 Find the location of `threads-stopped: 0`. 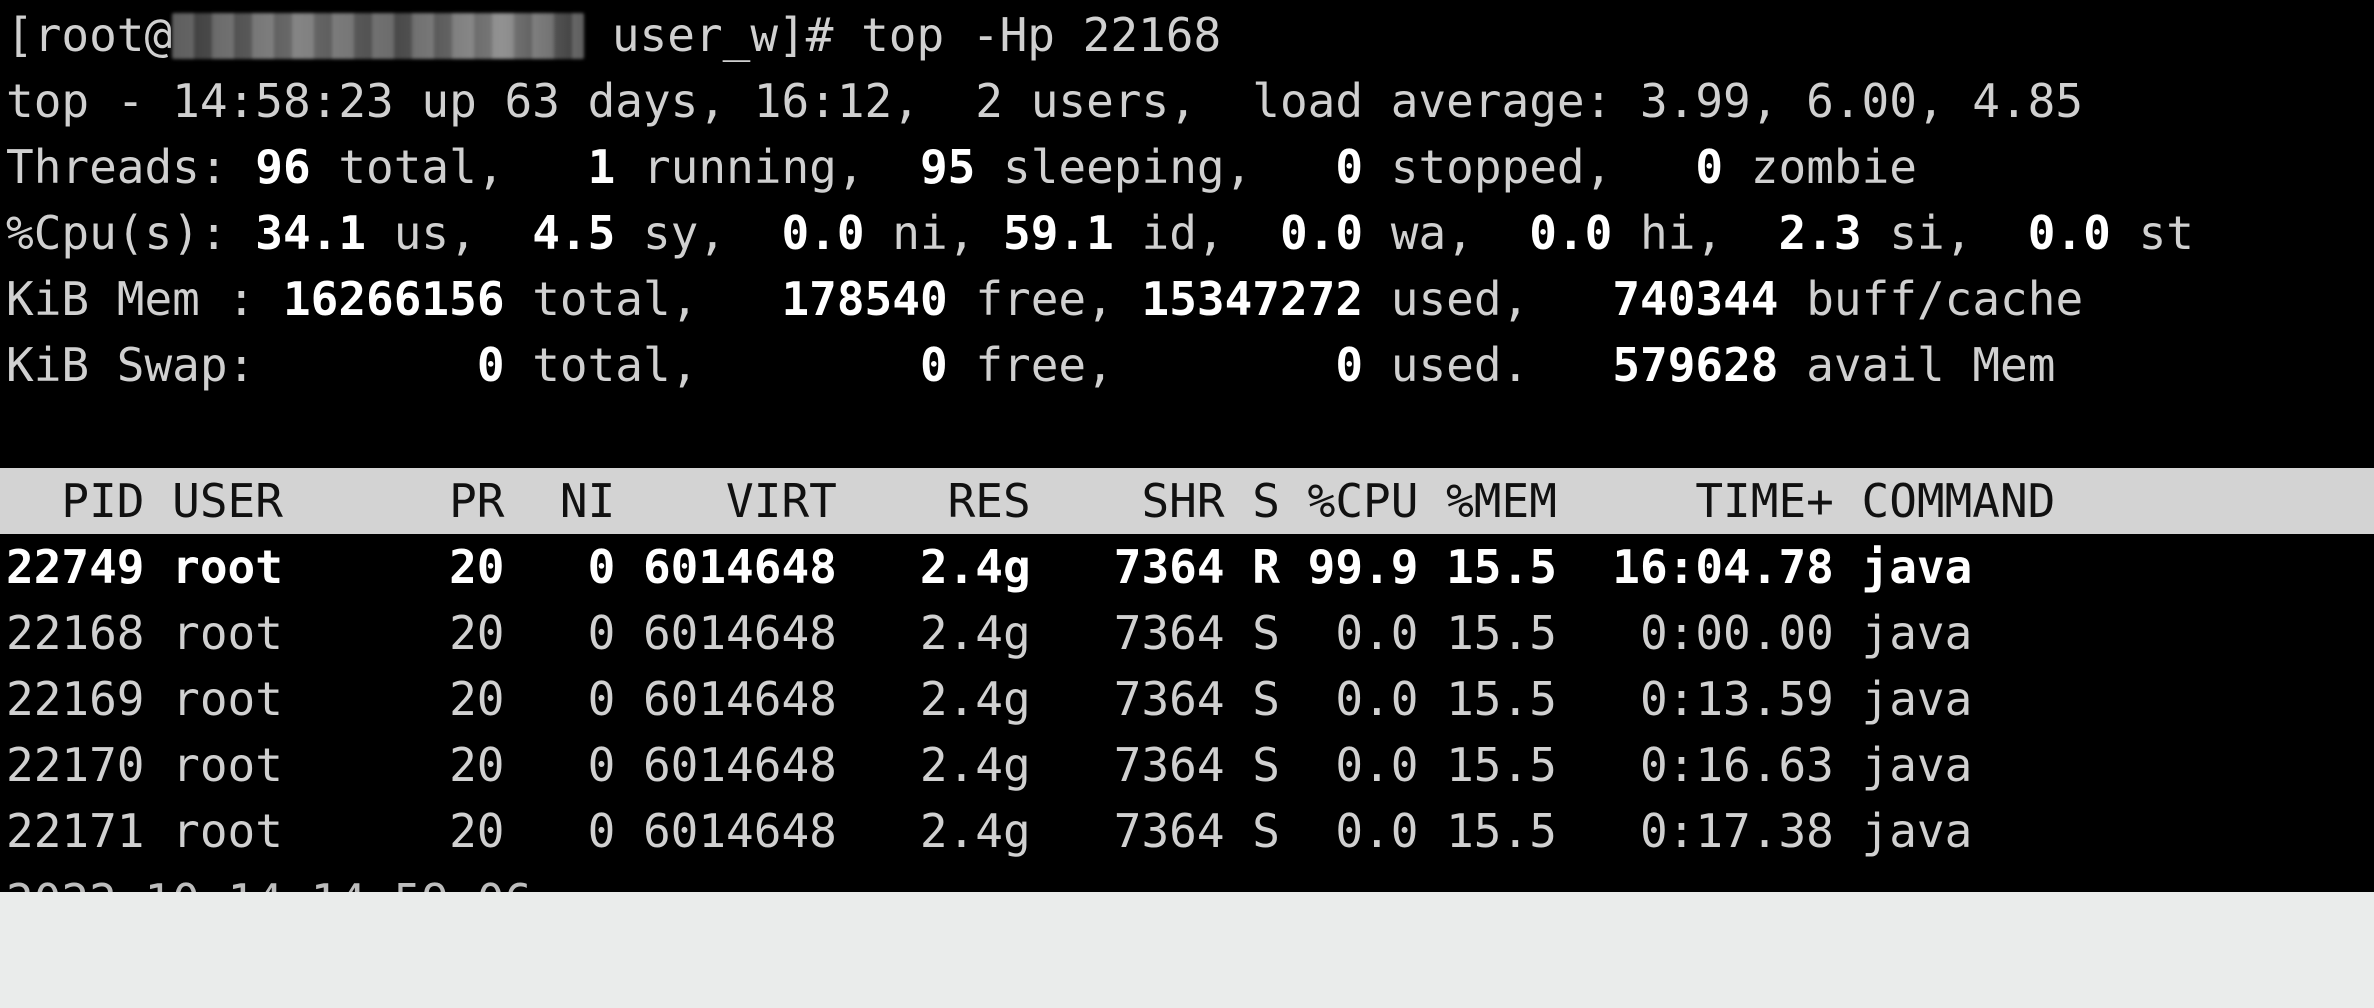

threads-stopped: 0 is located at coordinates (1349, 167).